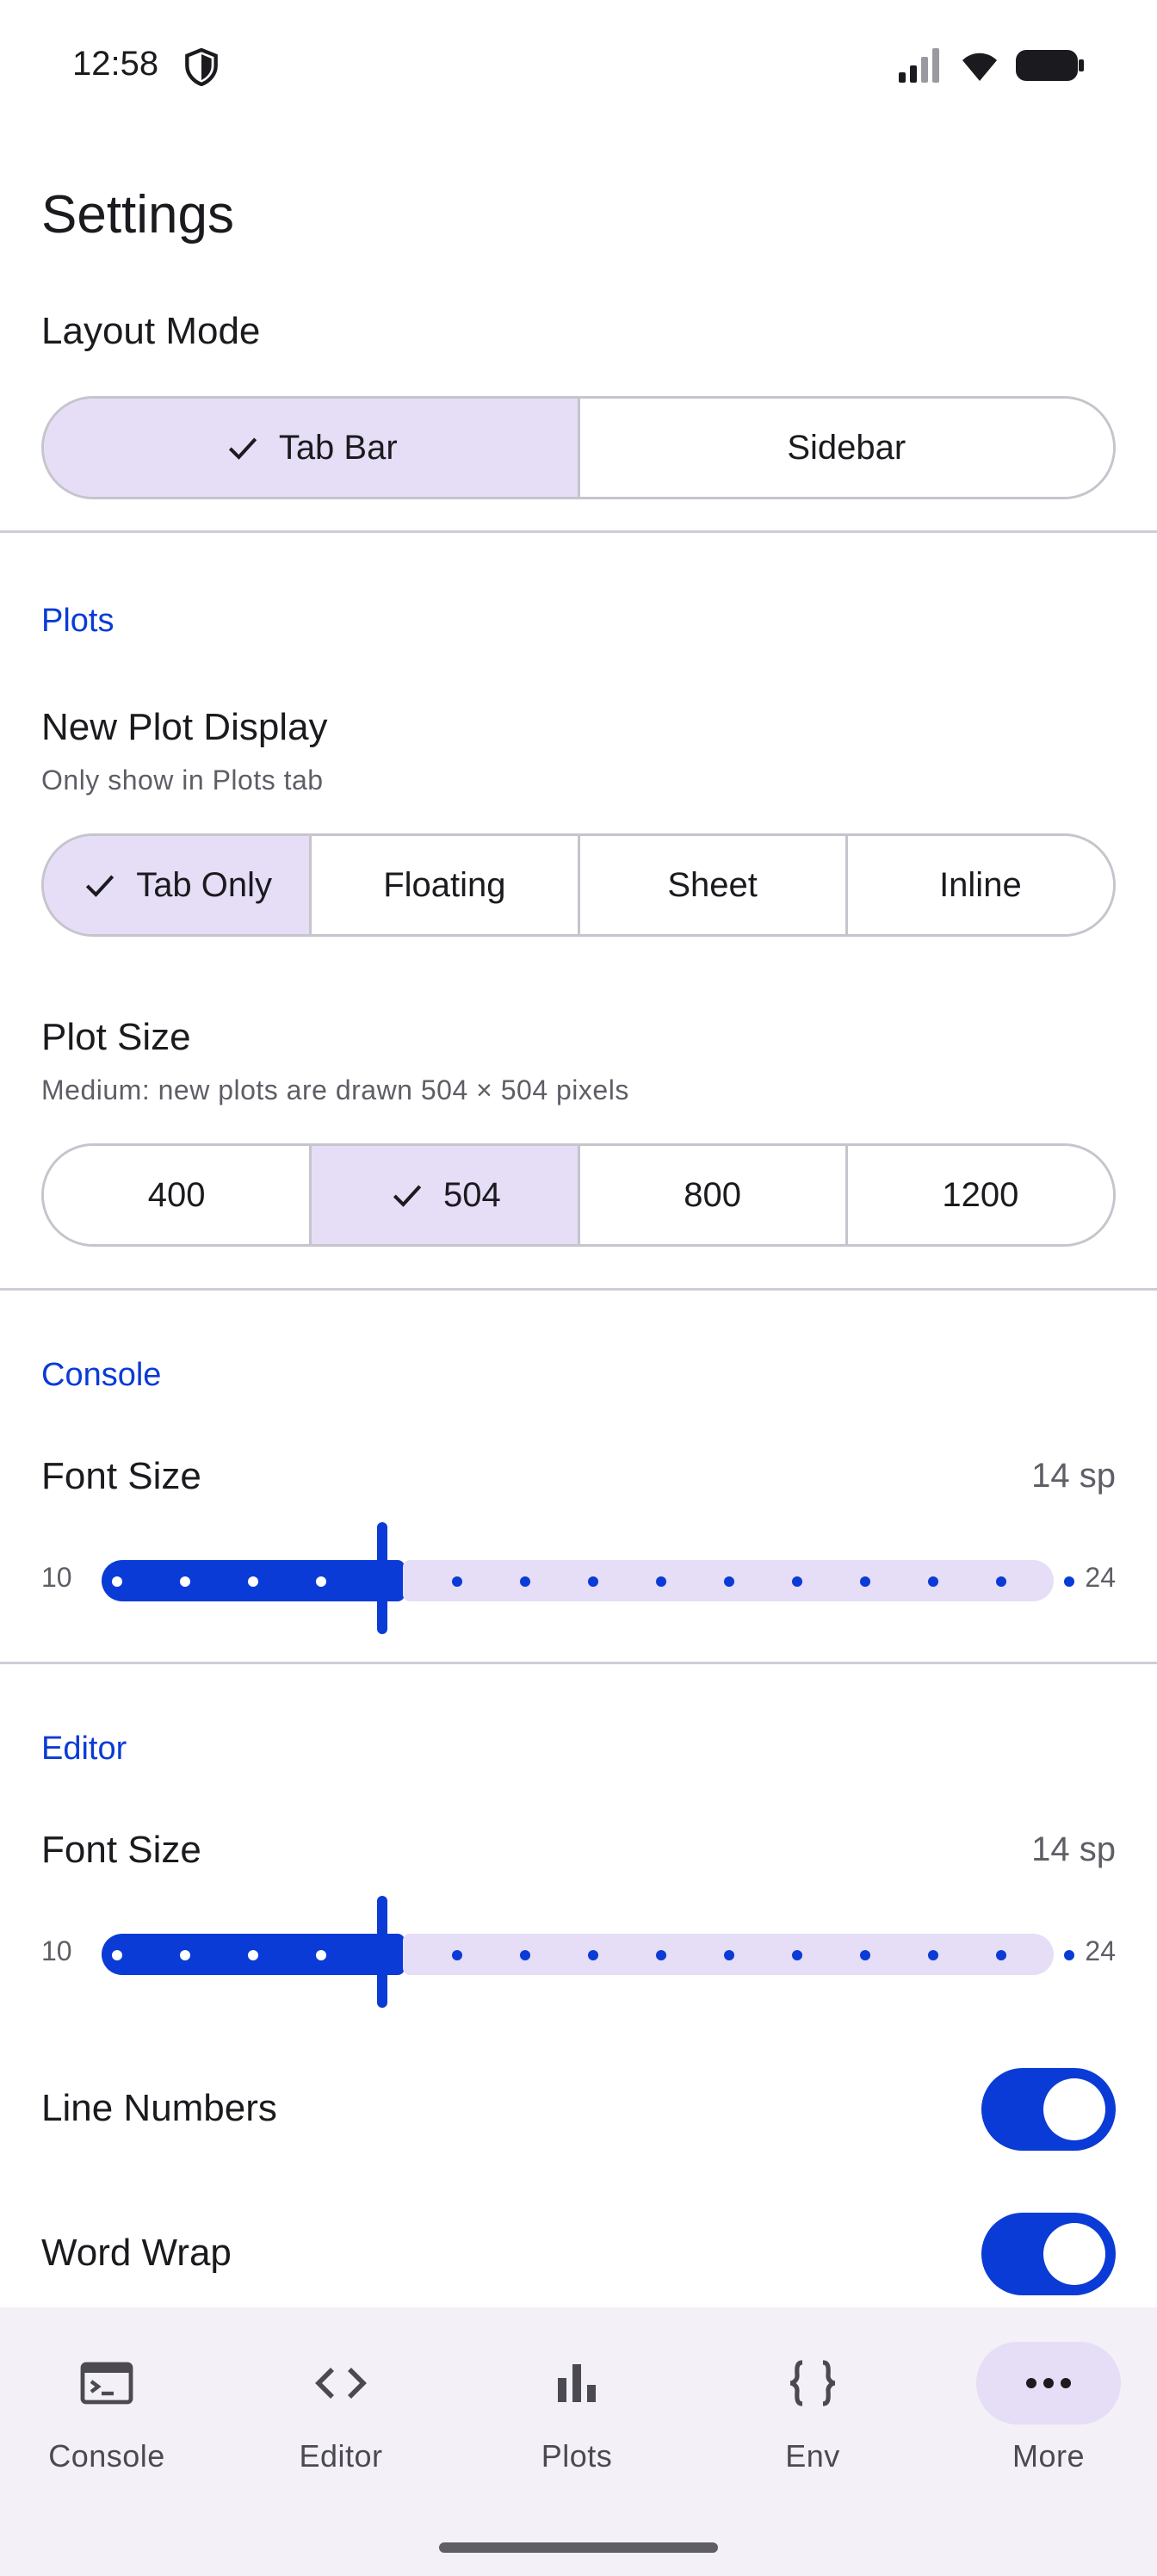  I want to click on nav-label: Plots, so click(577, 2456).